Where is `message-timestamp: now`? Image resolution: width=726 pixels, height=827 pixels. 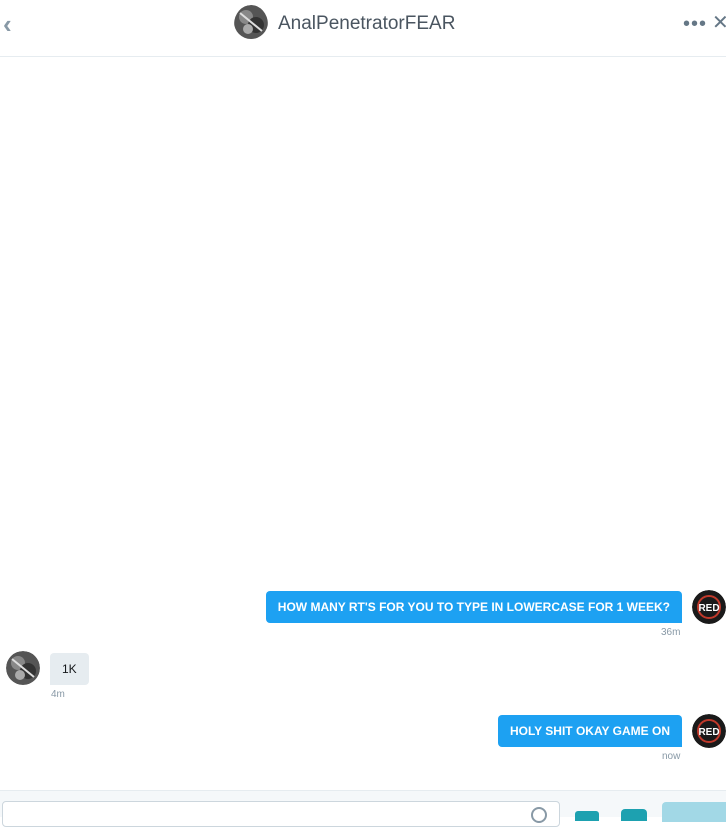 message-timestamp: now is located at coordinates (671, 756).